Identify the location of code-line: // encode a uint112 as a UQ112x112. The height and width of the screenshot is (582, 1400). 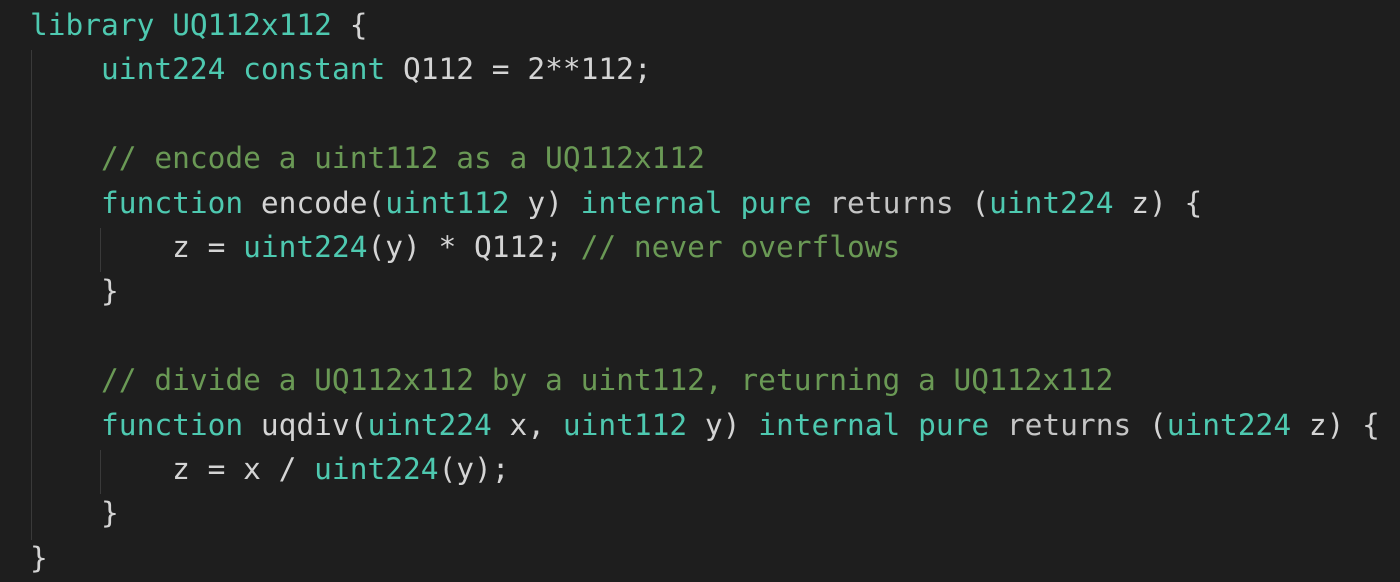
(705, 158).